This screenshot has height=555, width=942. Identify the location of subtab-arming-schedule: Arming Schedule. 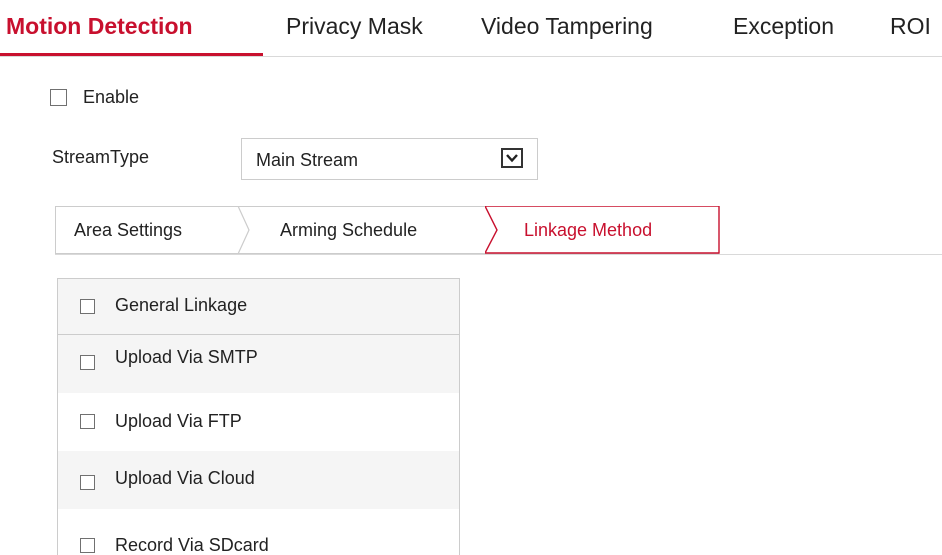
(348, 230).